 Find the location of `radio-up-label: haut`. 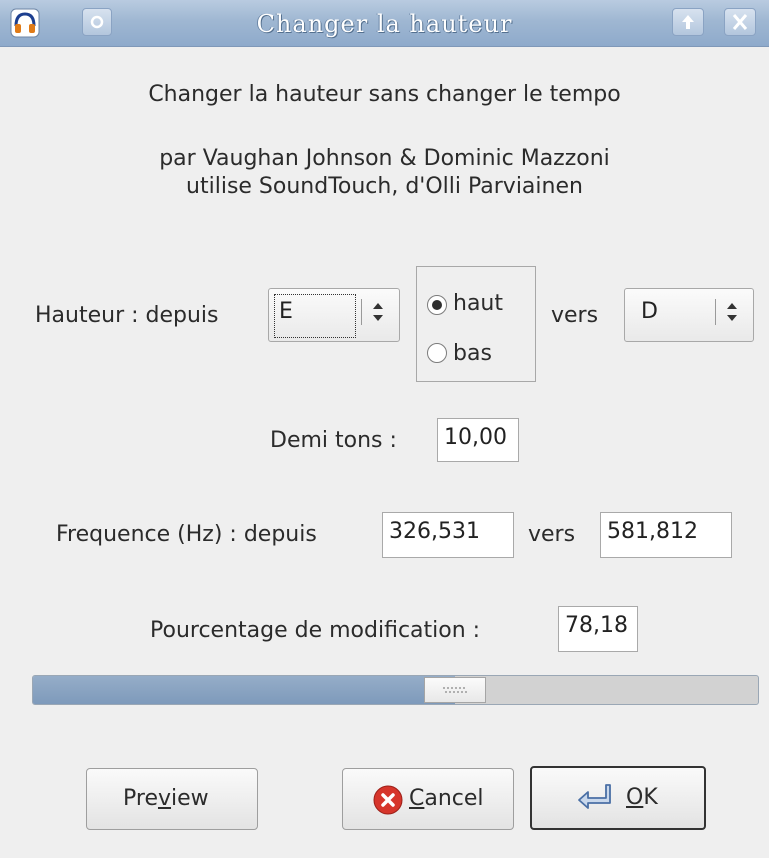

radio-up-label: haut is located at coordinates (478, 303).